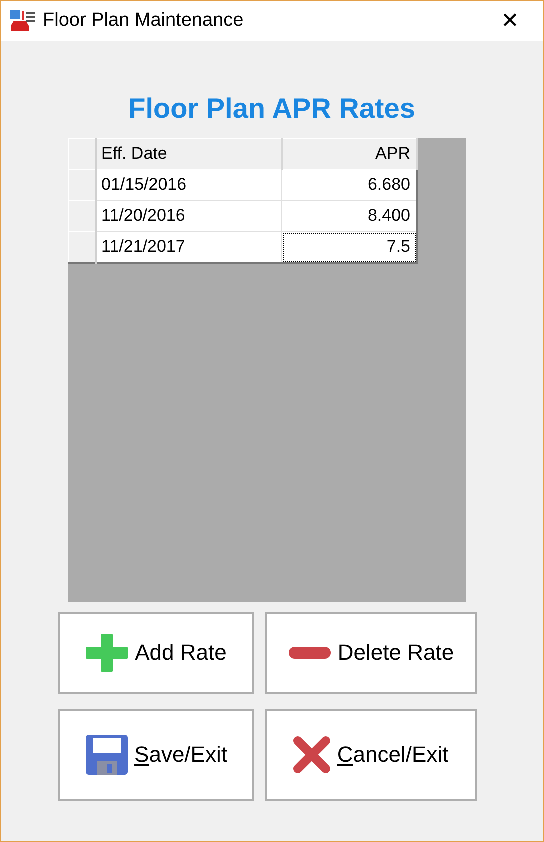 The width and height of the screenshot is (544, 842). What do you see at coordinates (156, 653) in the screenshot?
I see `add-button: Add Rate` at bounding box center [156, 653].